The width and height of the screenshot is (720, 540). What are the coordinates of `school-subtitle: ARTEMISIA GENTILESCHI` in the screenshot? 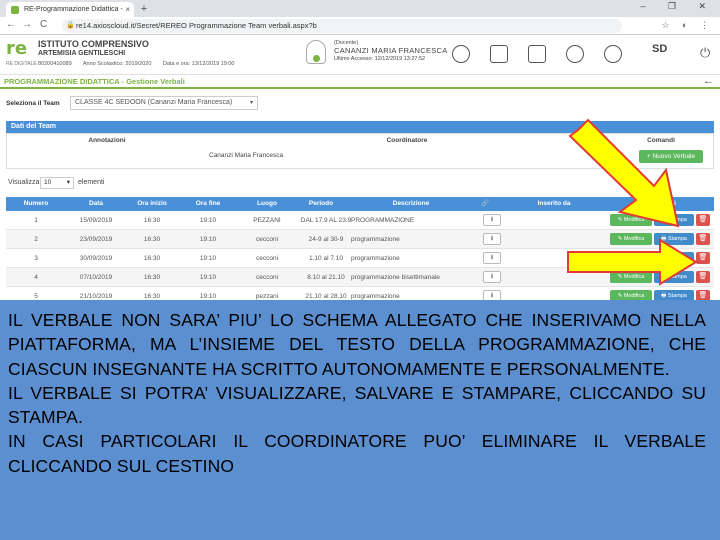 It's located at (82, 53).